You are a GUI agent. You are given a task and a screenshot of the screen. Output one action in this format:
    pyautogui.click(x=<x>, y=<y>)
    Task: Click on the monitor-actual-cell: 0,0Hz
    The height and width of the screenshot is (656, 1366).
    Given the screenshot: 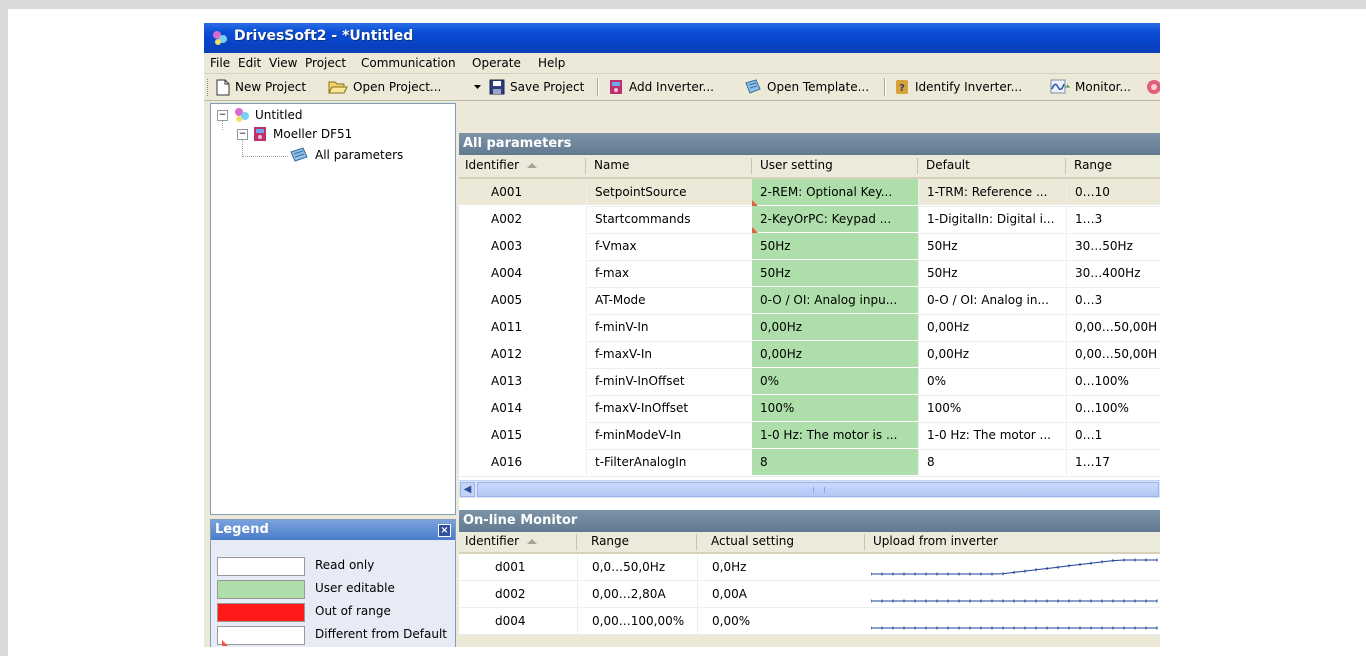 What is the action you would take?
    pyautogui.click(x=777, y=567)
    